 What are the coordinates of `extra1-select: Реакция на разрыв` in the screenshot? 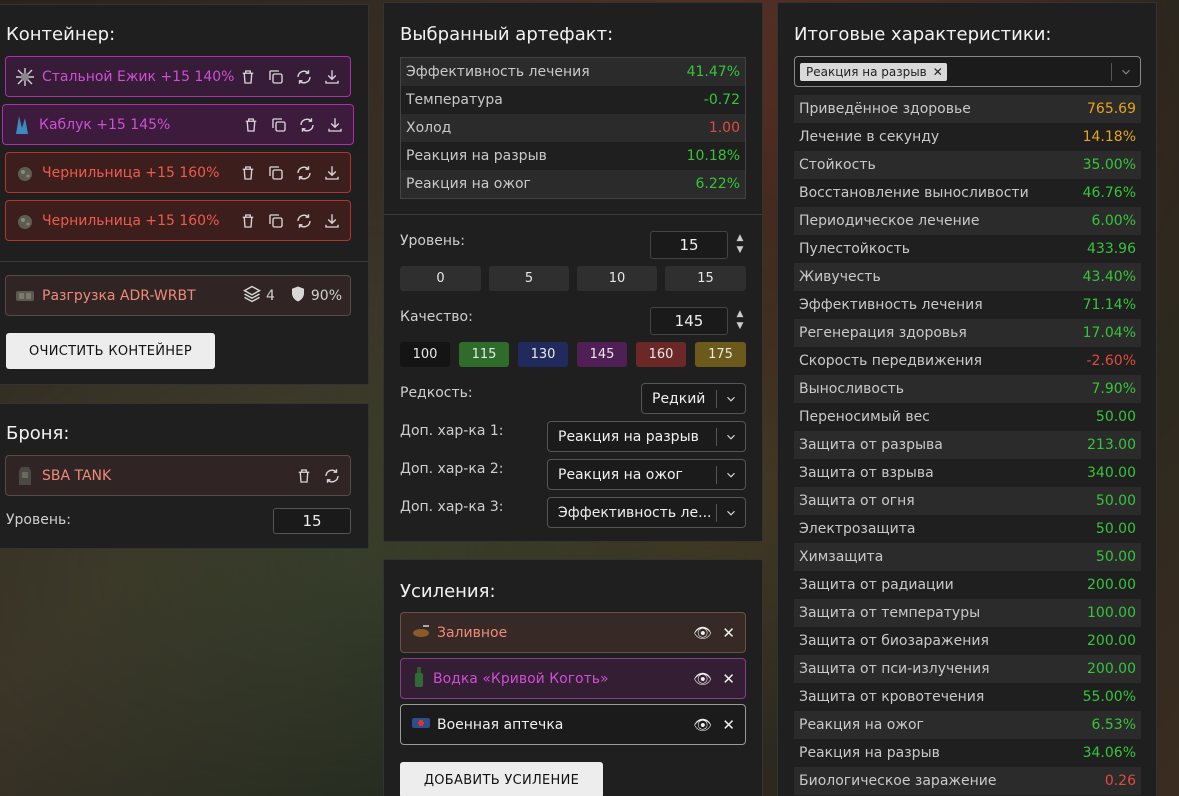 It's located at (646, 436).